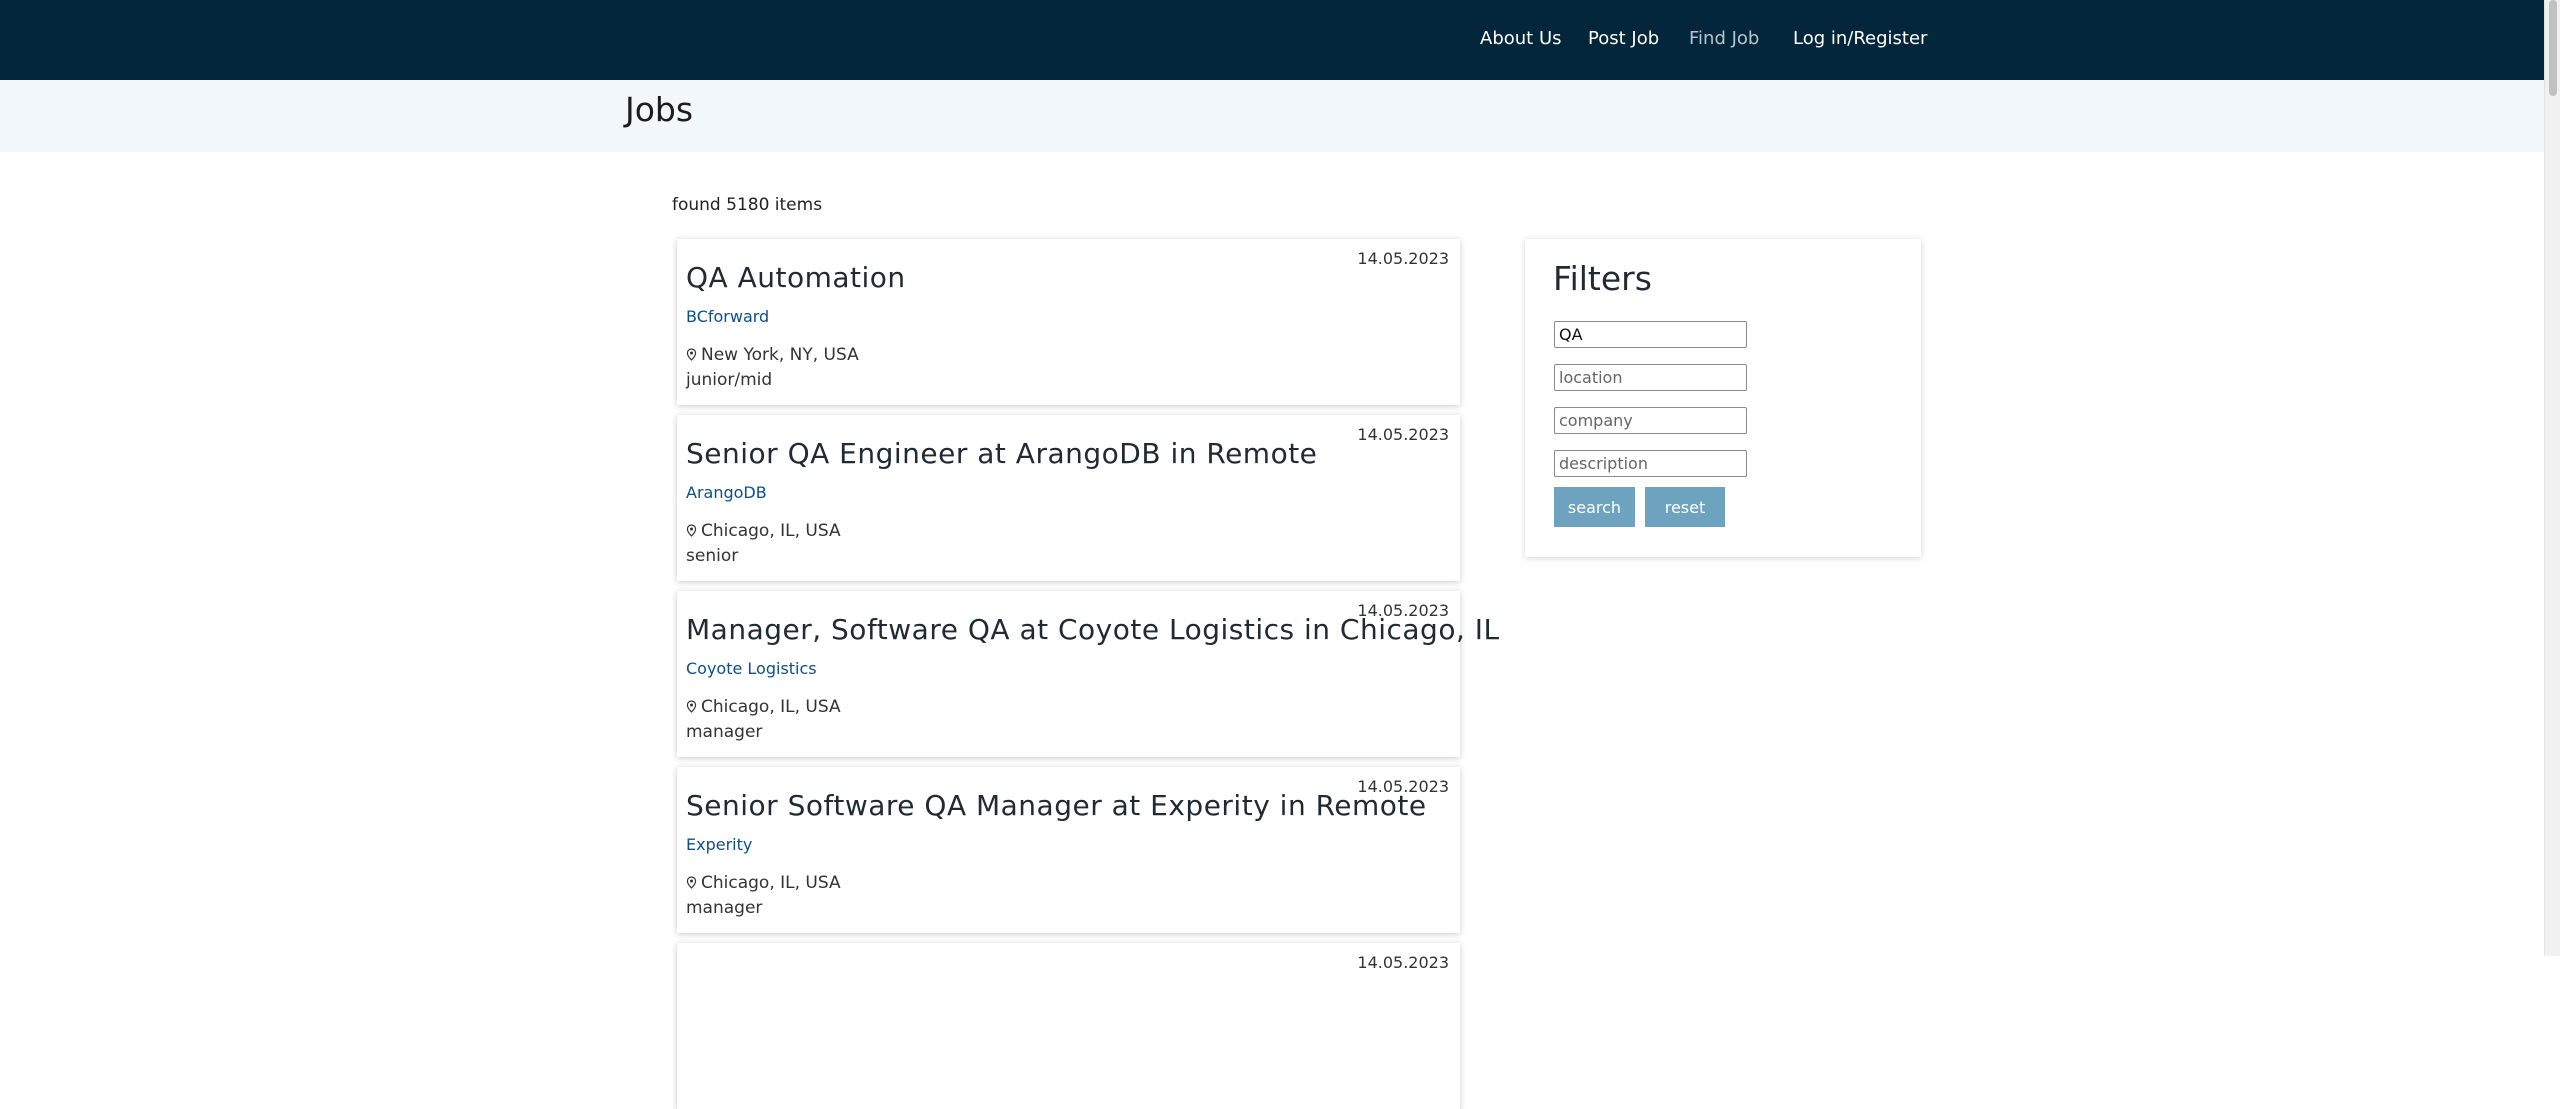 The width and height of the screenshot is (2560, 1109). Describe the element at coordinates (796, 277) in the screenshot. I see `job-title: QA Automation` at that location.